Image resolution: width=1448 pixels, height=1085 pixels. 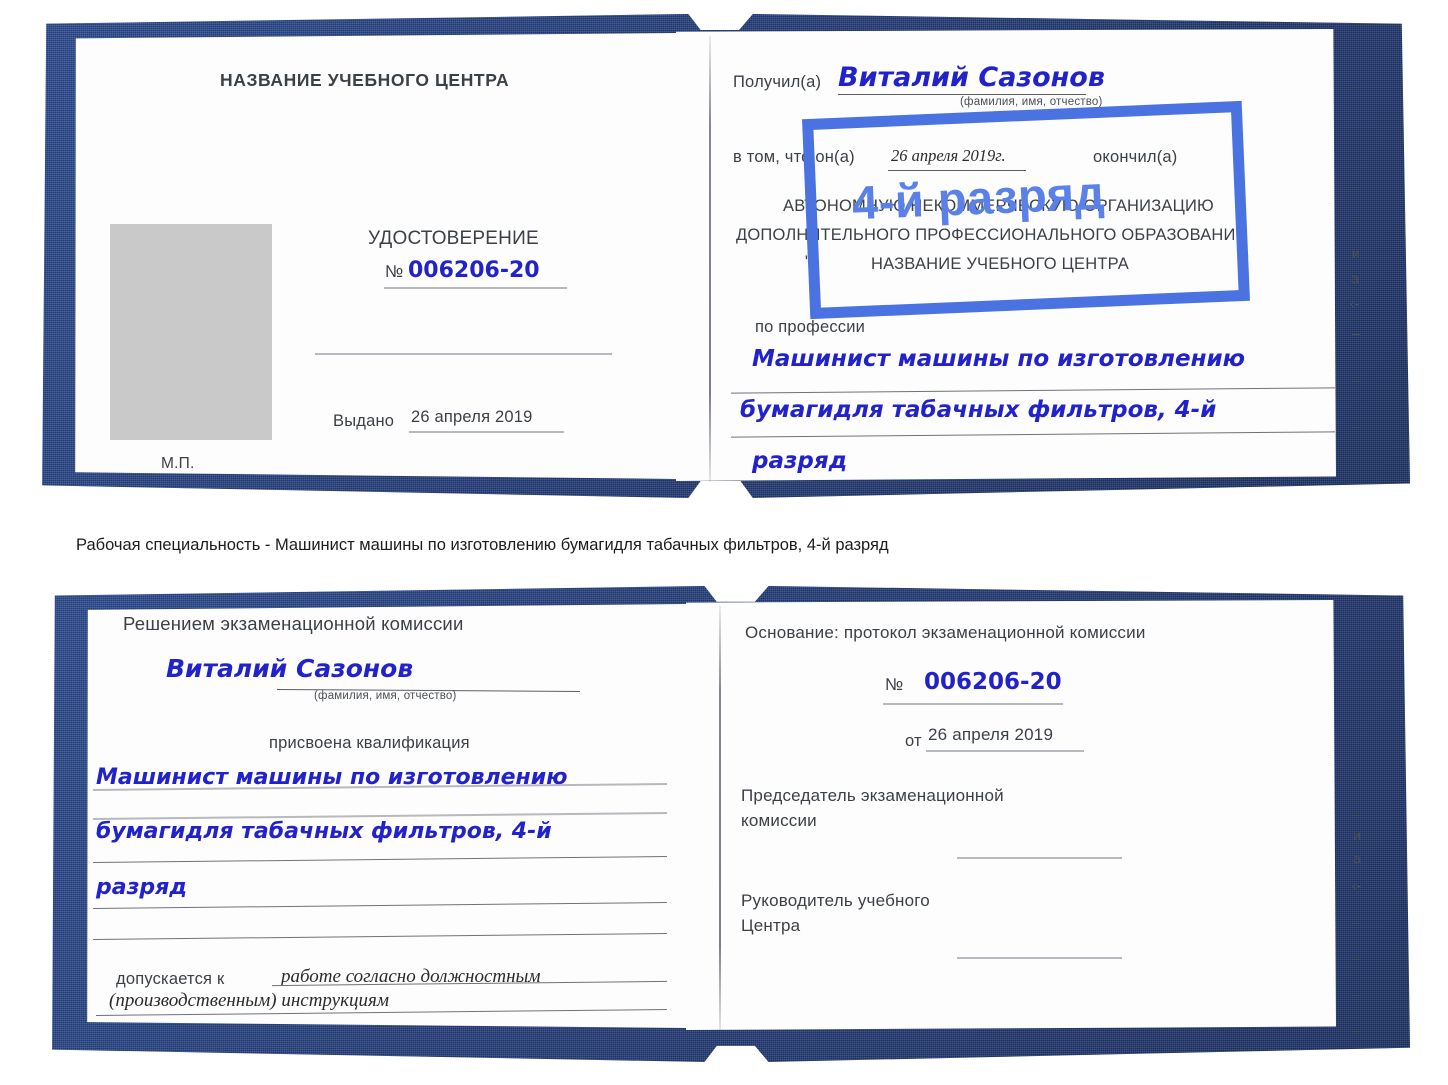 I want to click on bottom-left-qualification-label: присвоена квалификация, so click(x=369, y=743).